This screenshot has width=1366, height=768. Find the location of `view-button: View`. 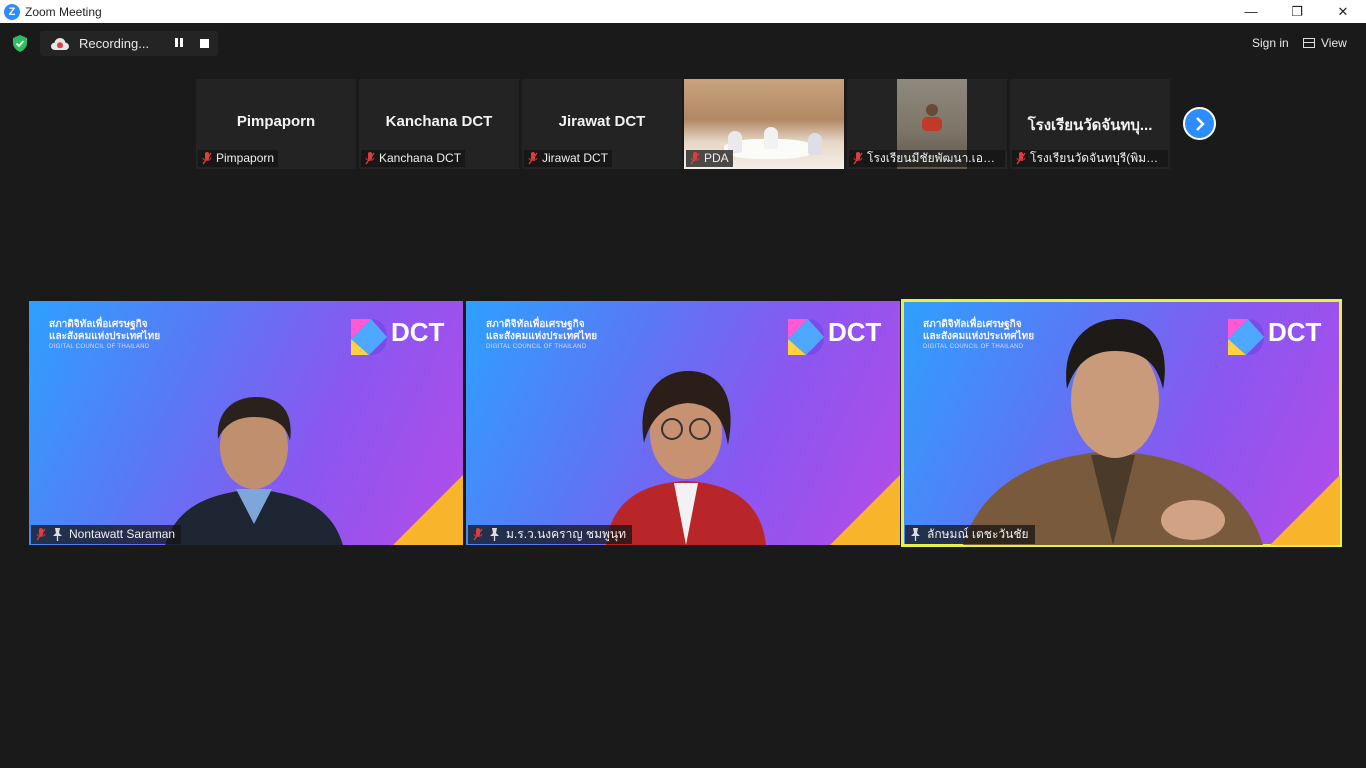

view-button: View is located at coordinates (1325, 43).